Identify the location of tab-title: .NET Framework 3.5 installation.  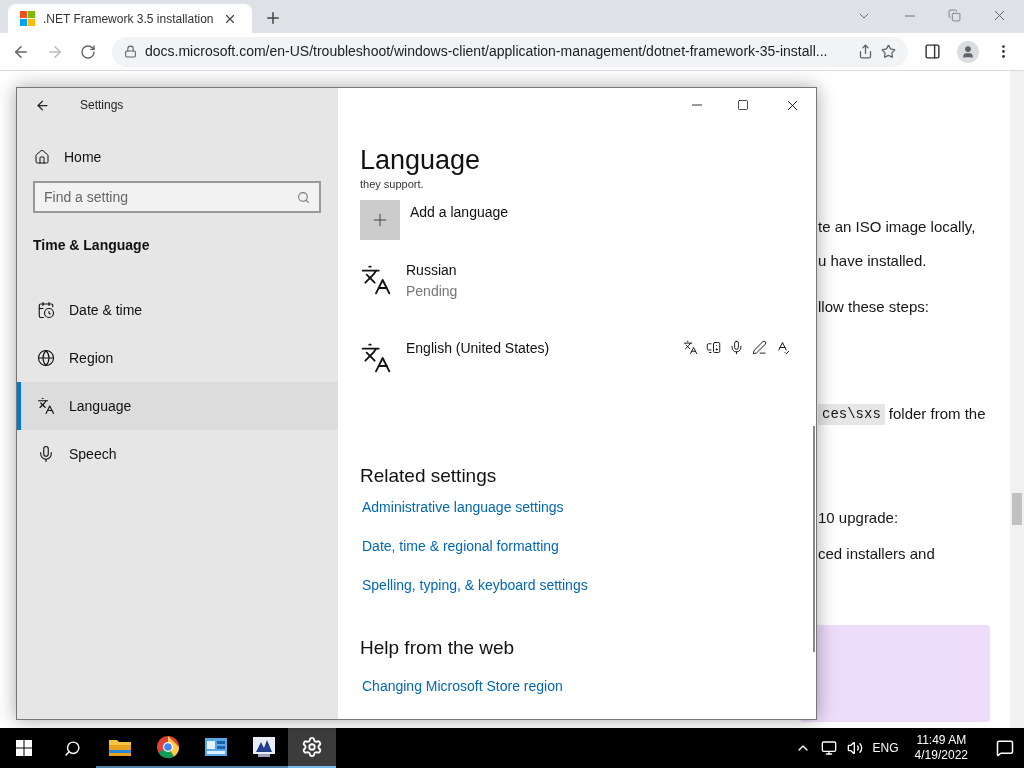
(129, 19).